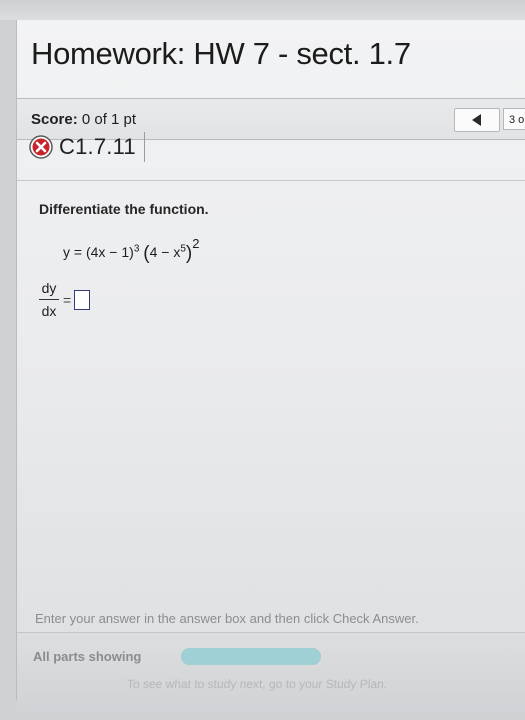  Describe the element at coordinates (98, 252) in the screenshot. I see `equation-lhs: y = (4x − 1)` at that location.